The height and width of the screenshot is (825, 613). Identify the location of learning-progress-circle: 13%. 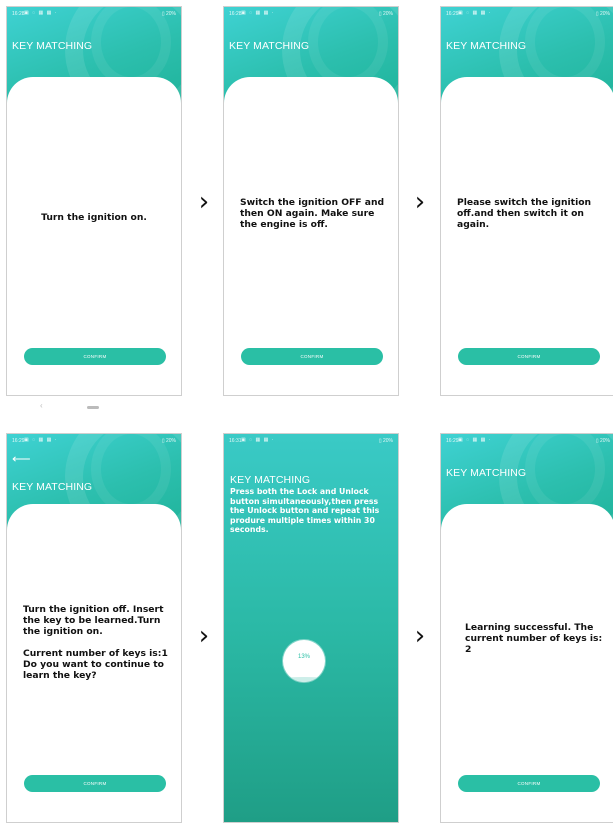
(304, 661).